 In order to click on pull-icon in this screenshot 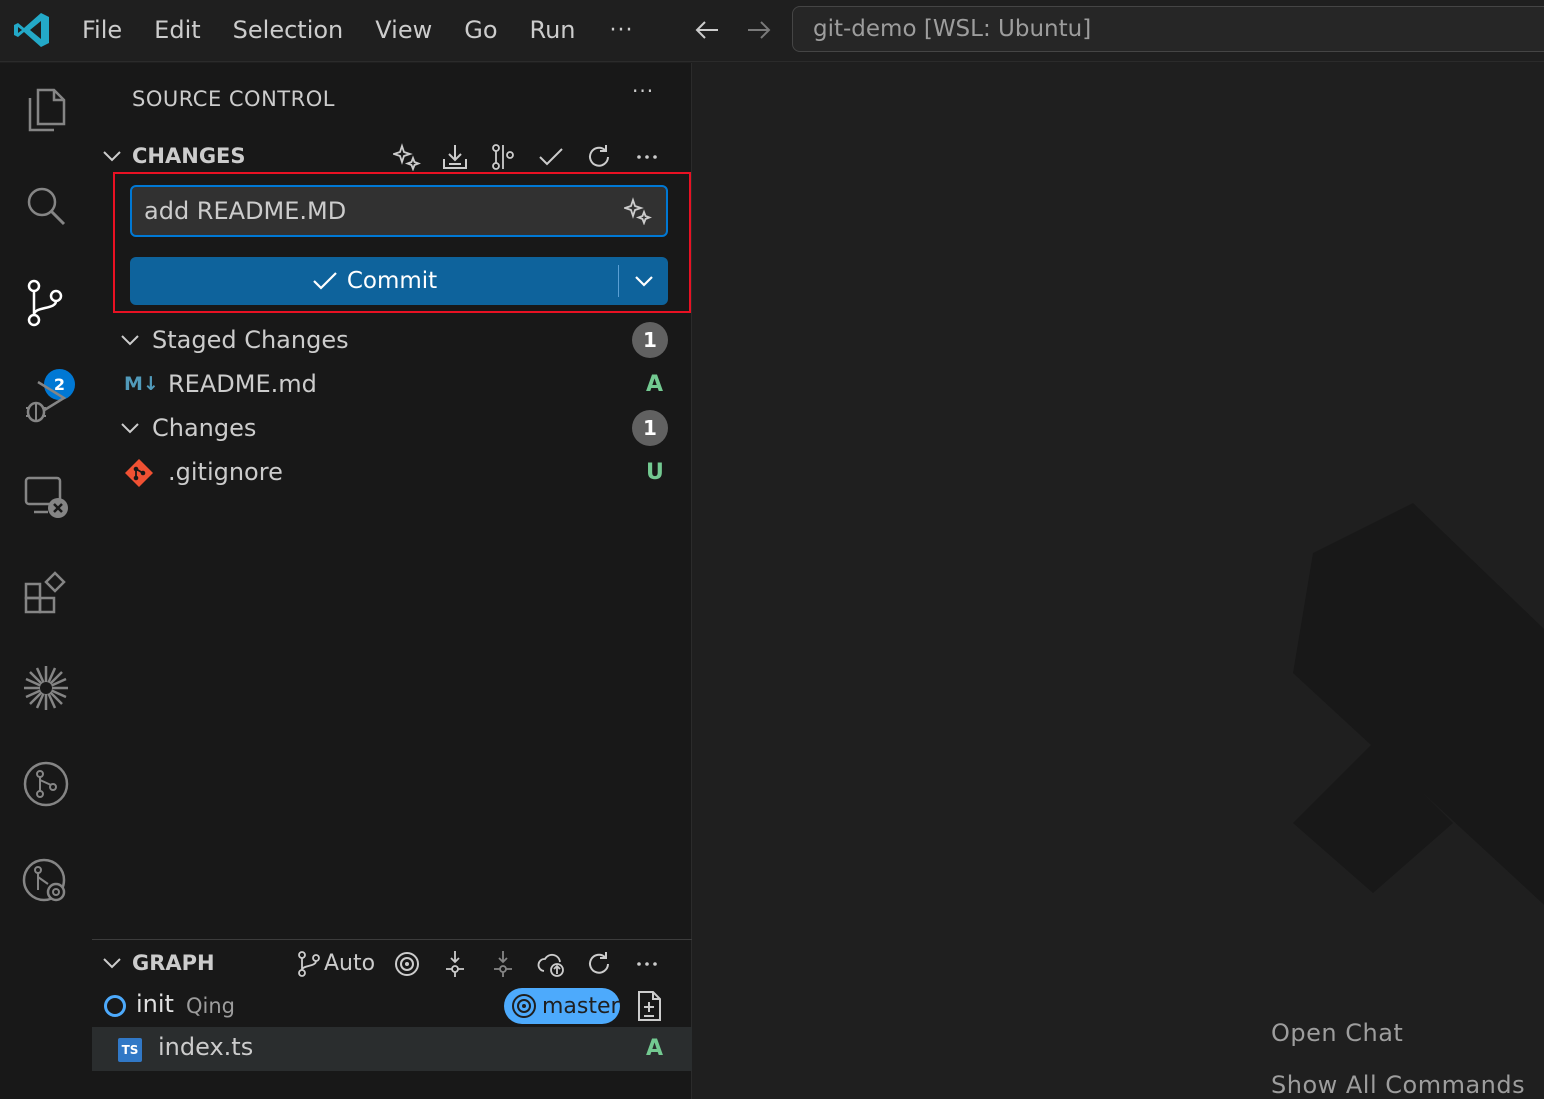, I will do `click(503, 964)`.